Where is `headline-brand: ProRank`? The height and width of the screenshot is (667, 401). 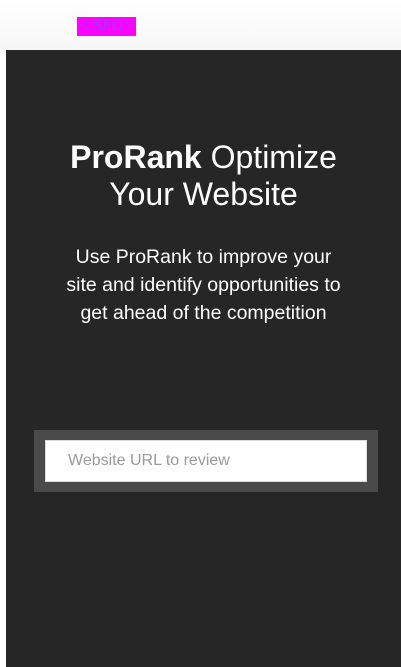 headline-brand: ProRank is located at coordinates (136, 157).